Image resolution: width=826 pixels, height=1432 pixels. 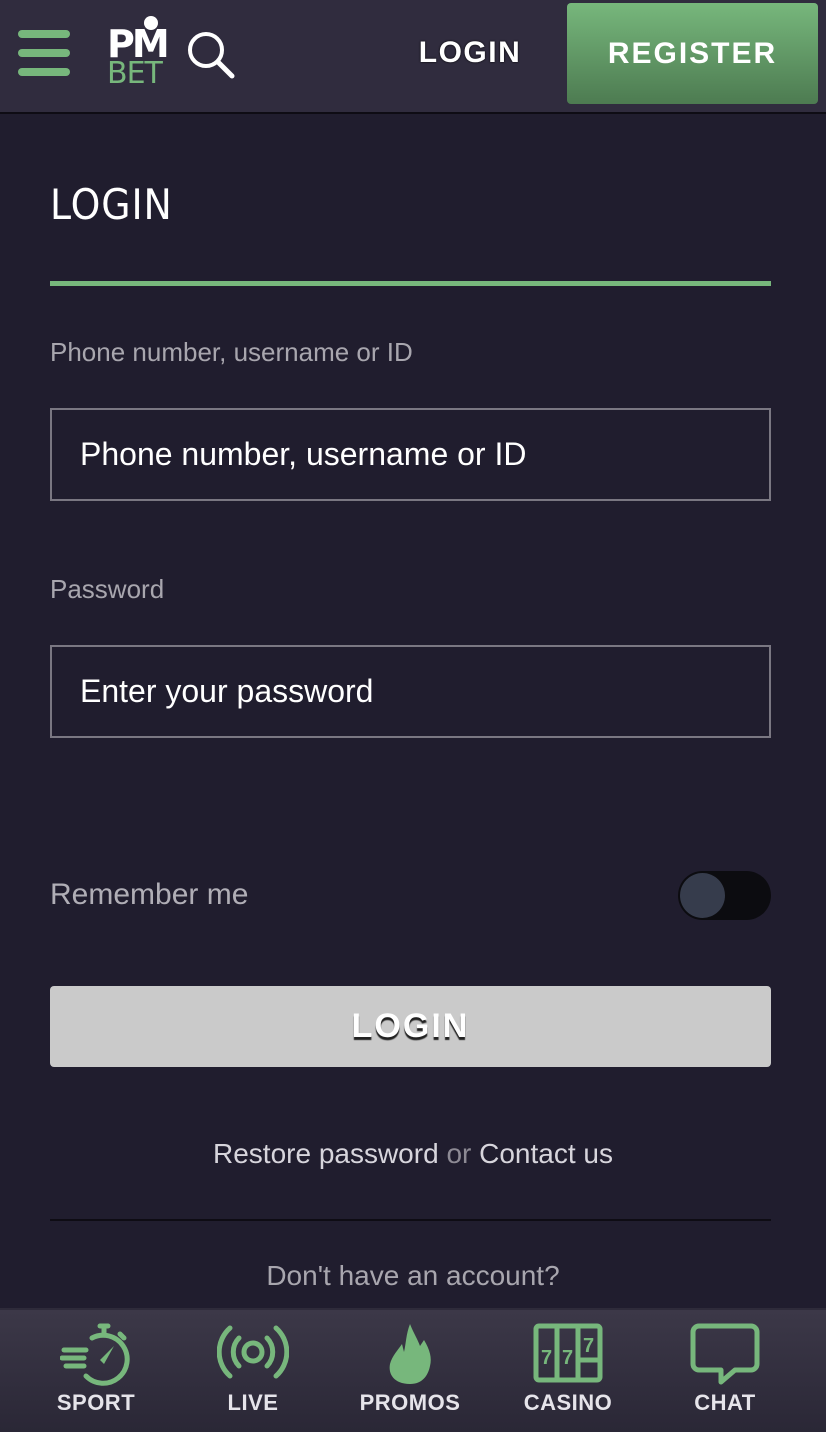 What do you see at coordinates (111, 204) in the screenshot?
I see `page-title: LOGIN` at bounding box center [111, 204].